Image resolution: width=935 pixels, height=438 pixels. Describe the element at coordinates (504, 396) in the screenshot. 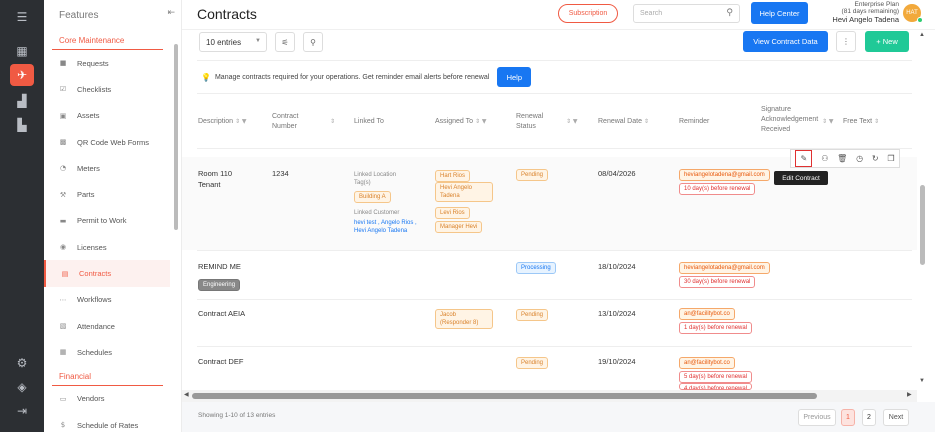

I see `horizontal-scroll-thumb` at that location.